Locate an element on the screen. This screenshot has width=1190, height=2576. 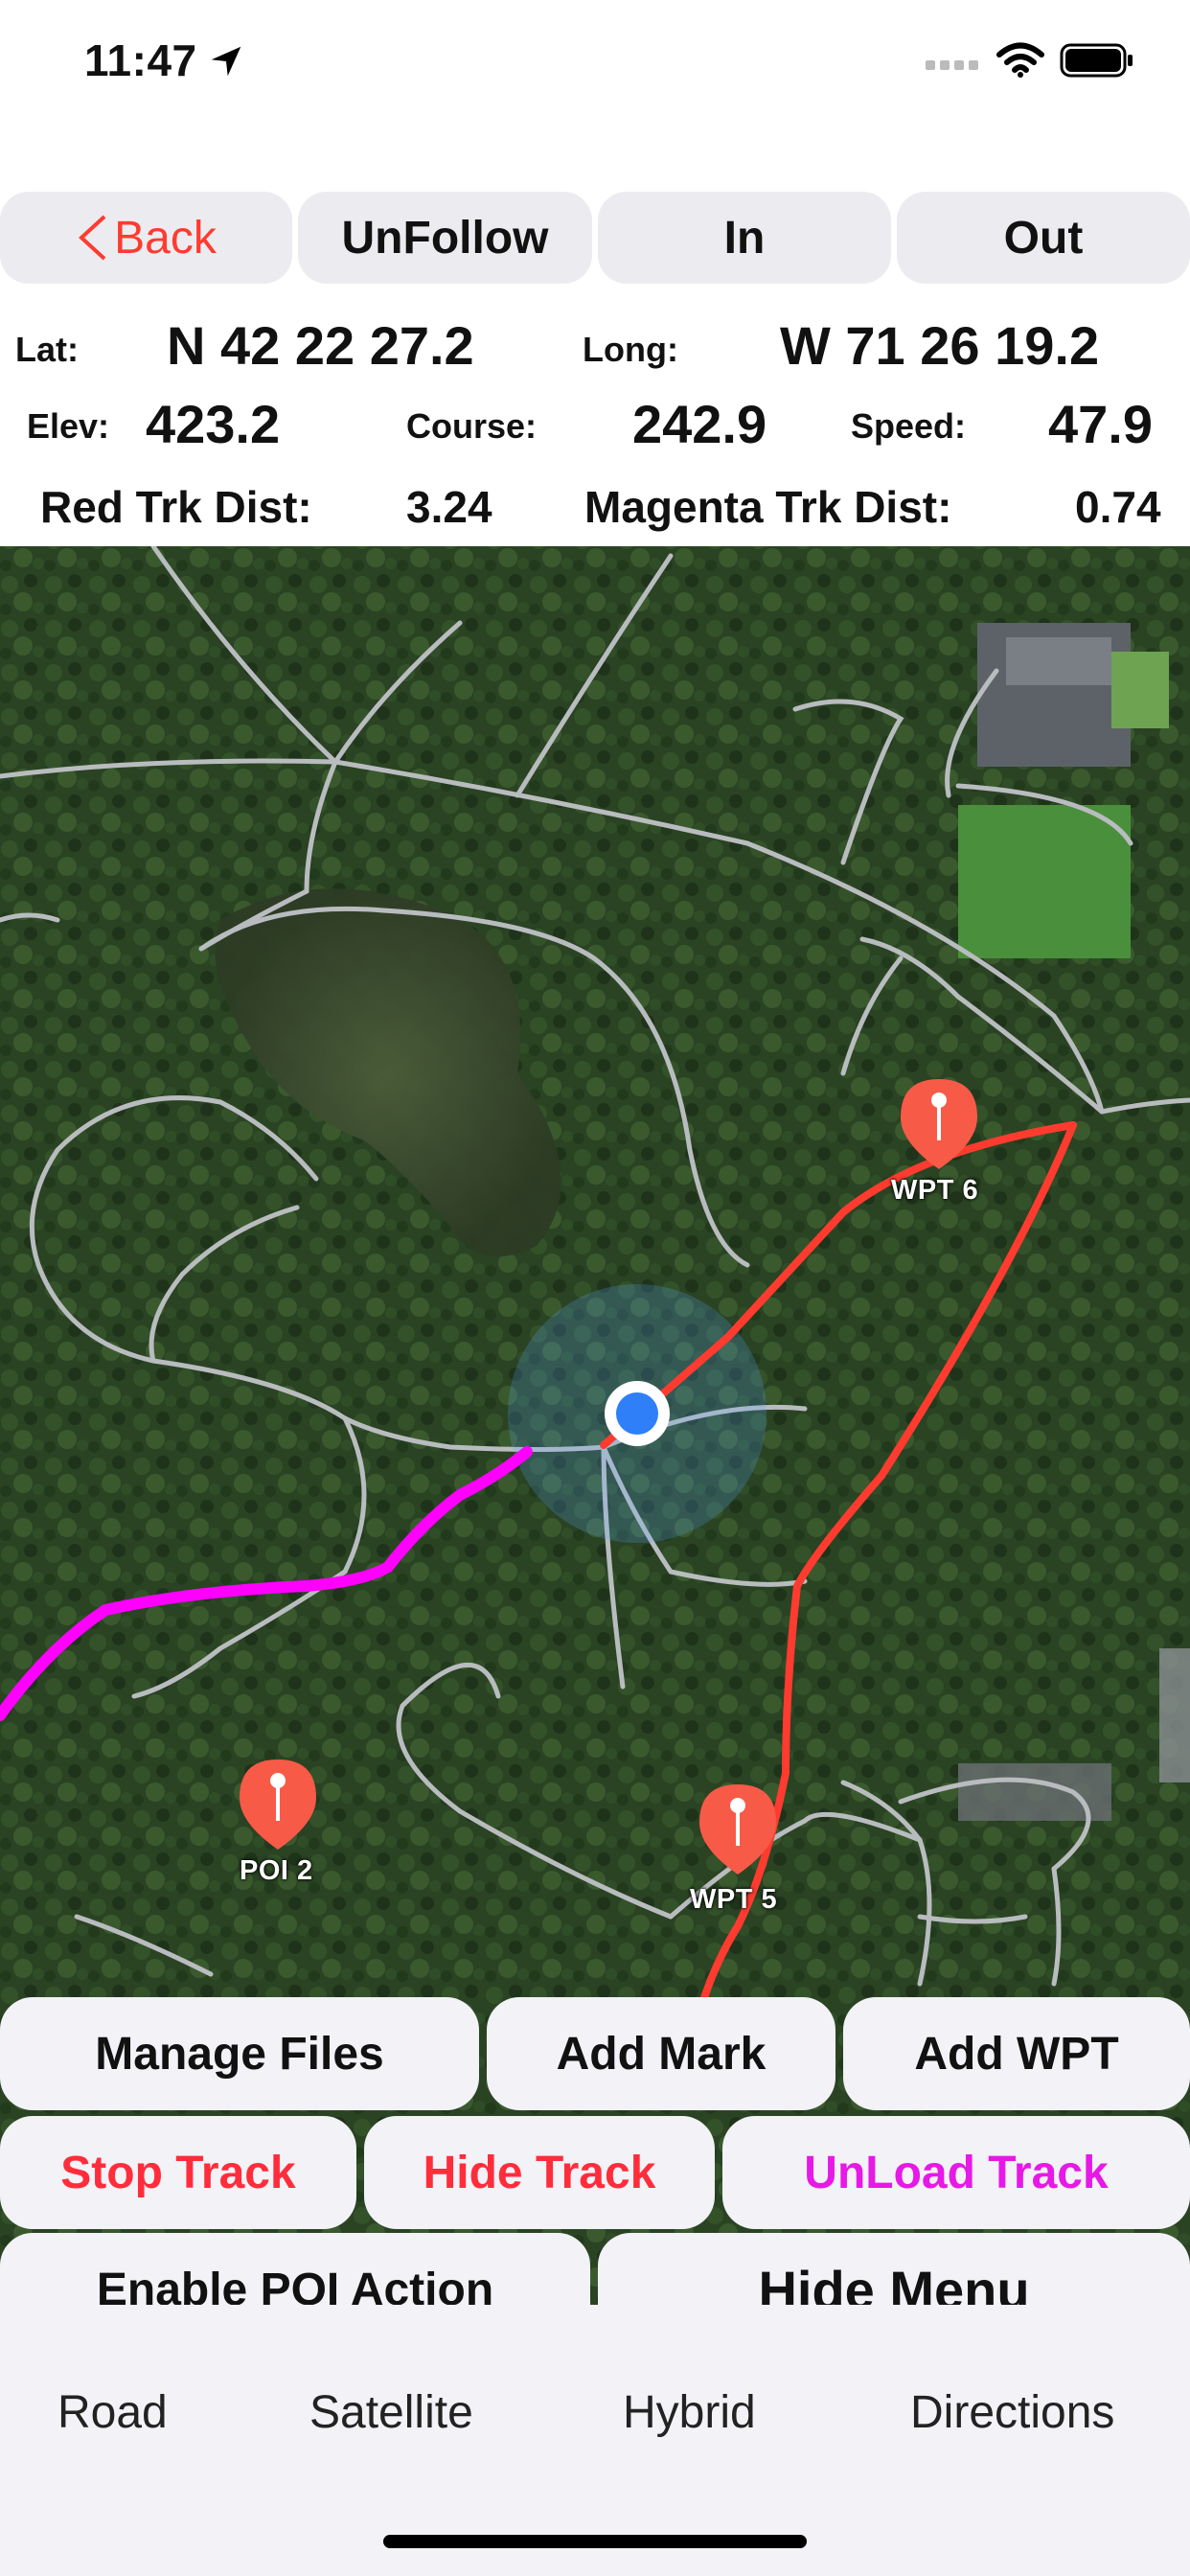
elev-value: 423.2 is located at coordinates (214, 424).